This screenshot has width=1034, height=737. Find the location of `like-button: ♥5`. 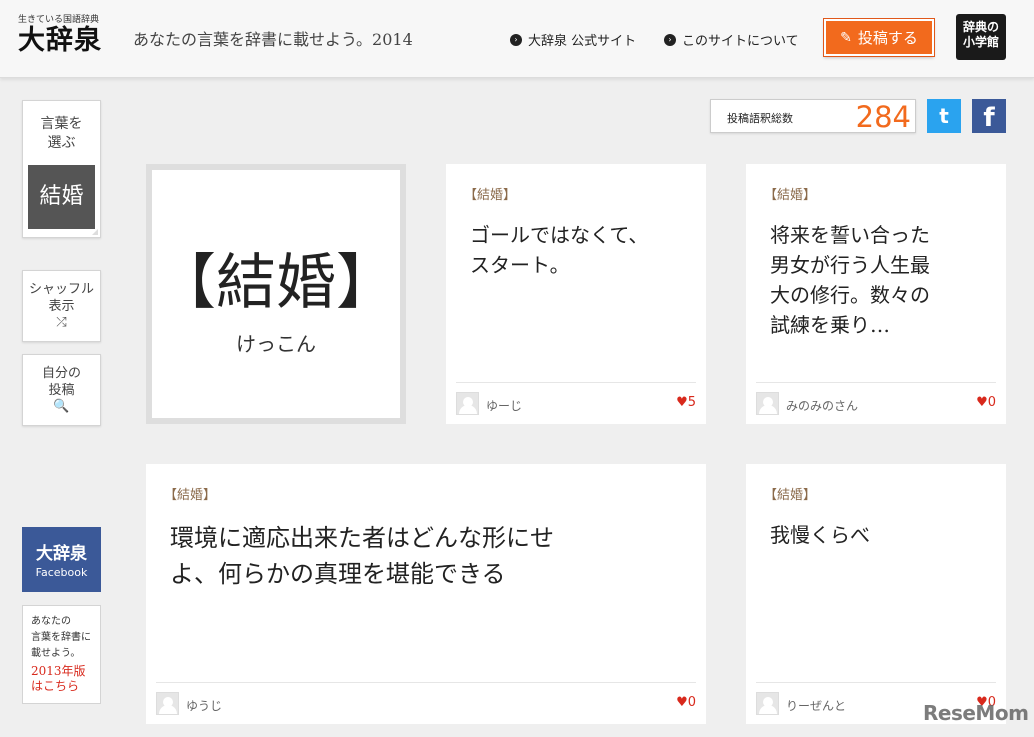

like-button: ♥5 is located at coordinates (686, 402).